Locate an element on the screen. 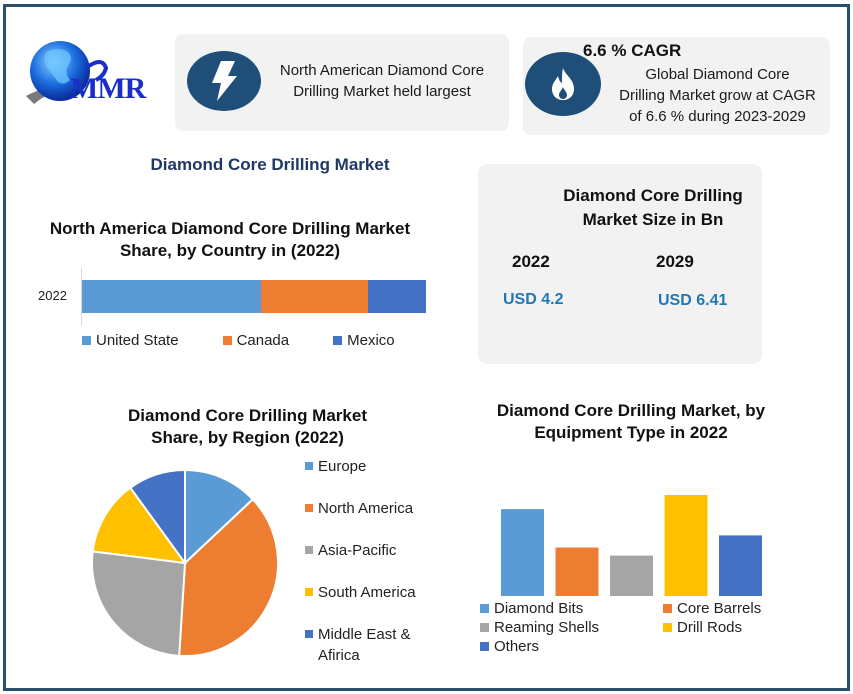 This screenshot has height=694, width=853. flame-icon is located at coordinates (563, 84).